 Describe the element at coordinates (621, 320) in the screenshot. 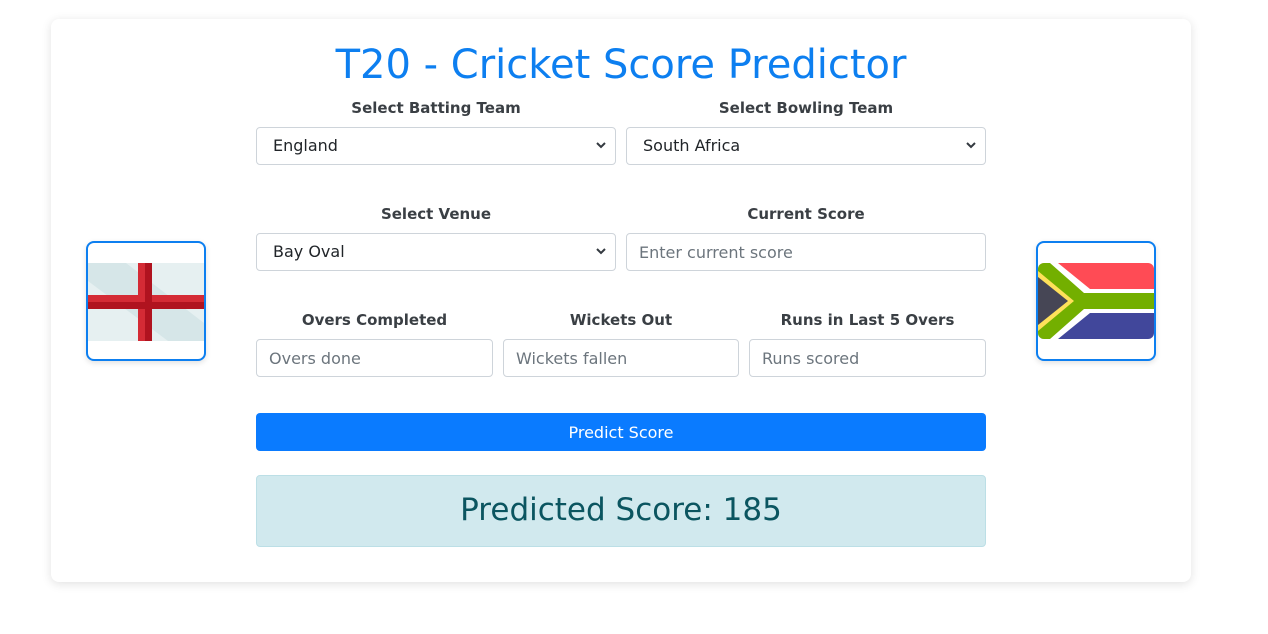

I see `wickets-label: Wickets Out` at that location.